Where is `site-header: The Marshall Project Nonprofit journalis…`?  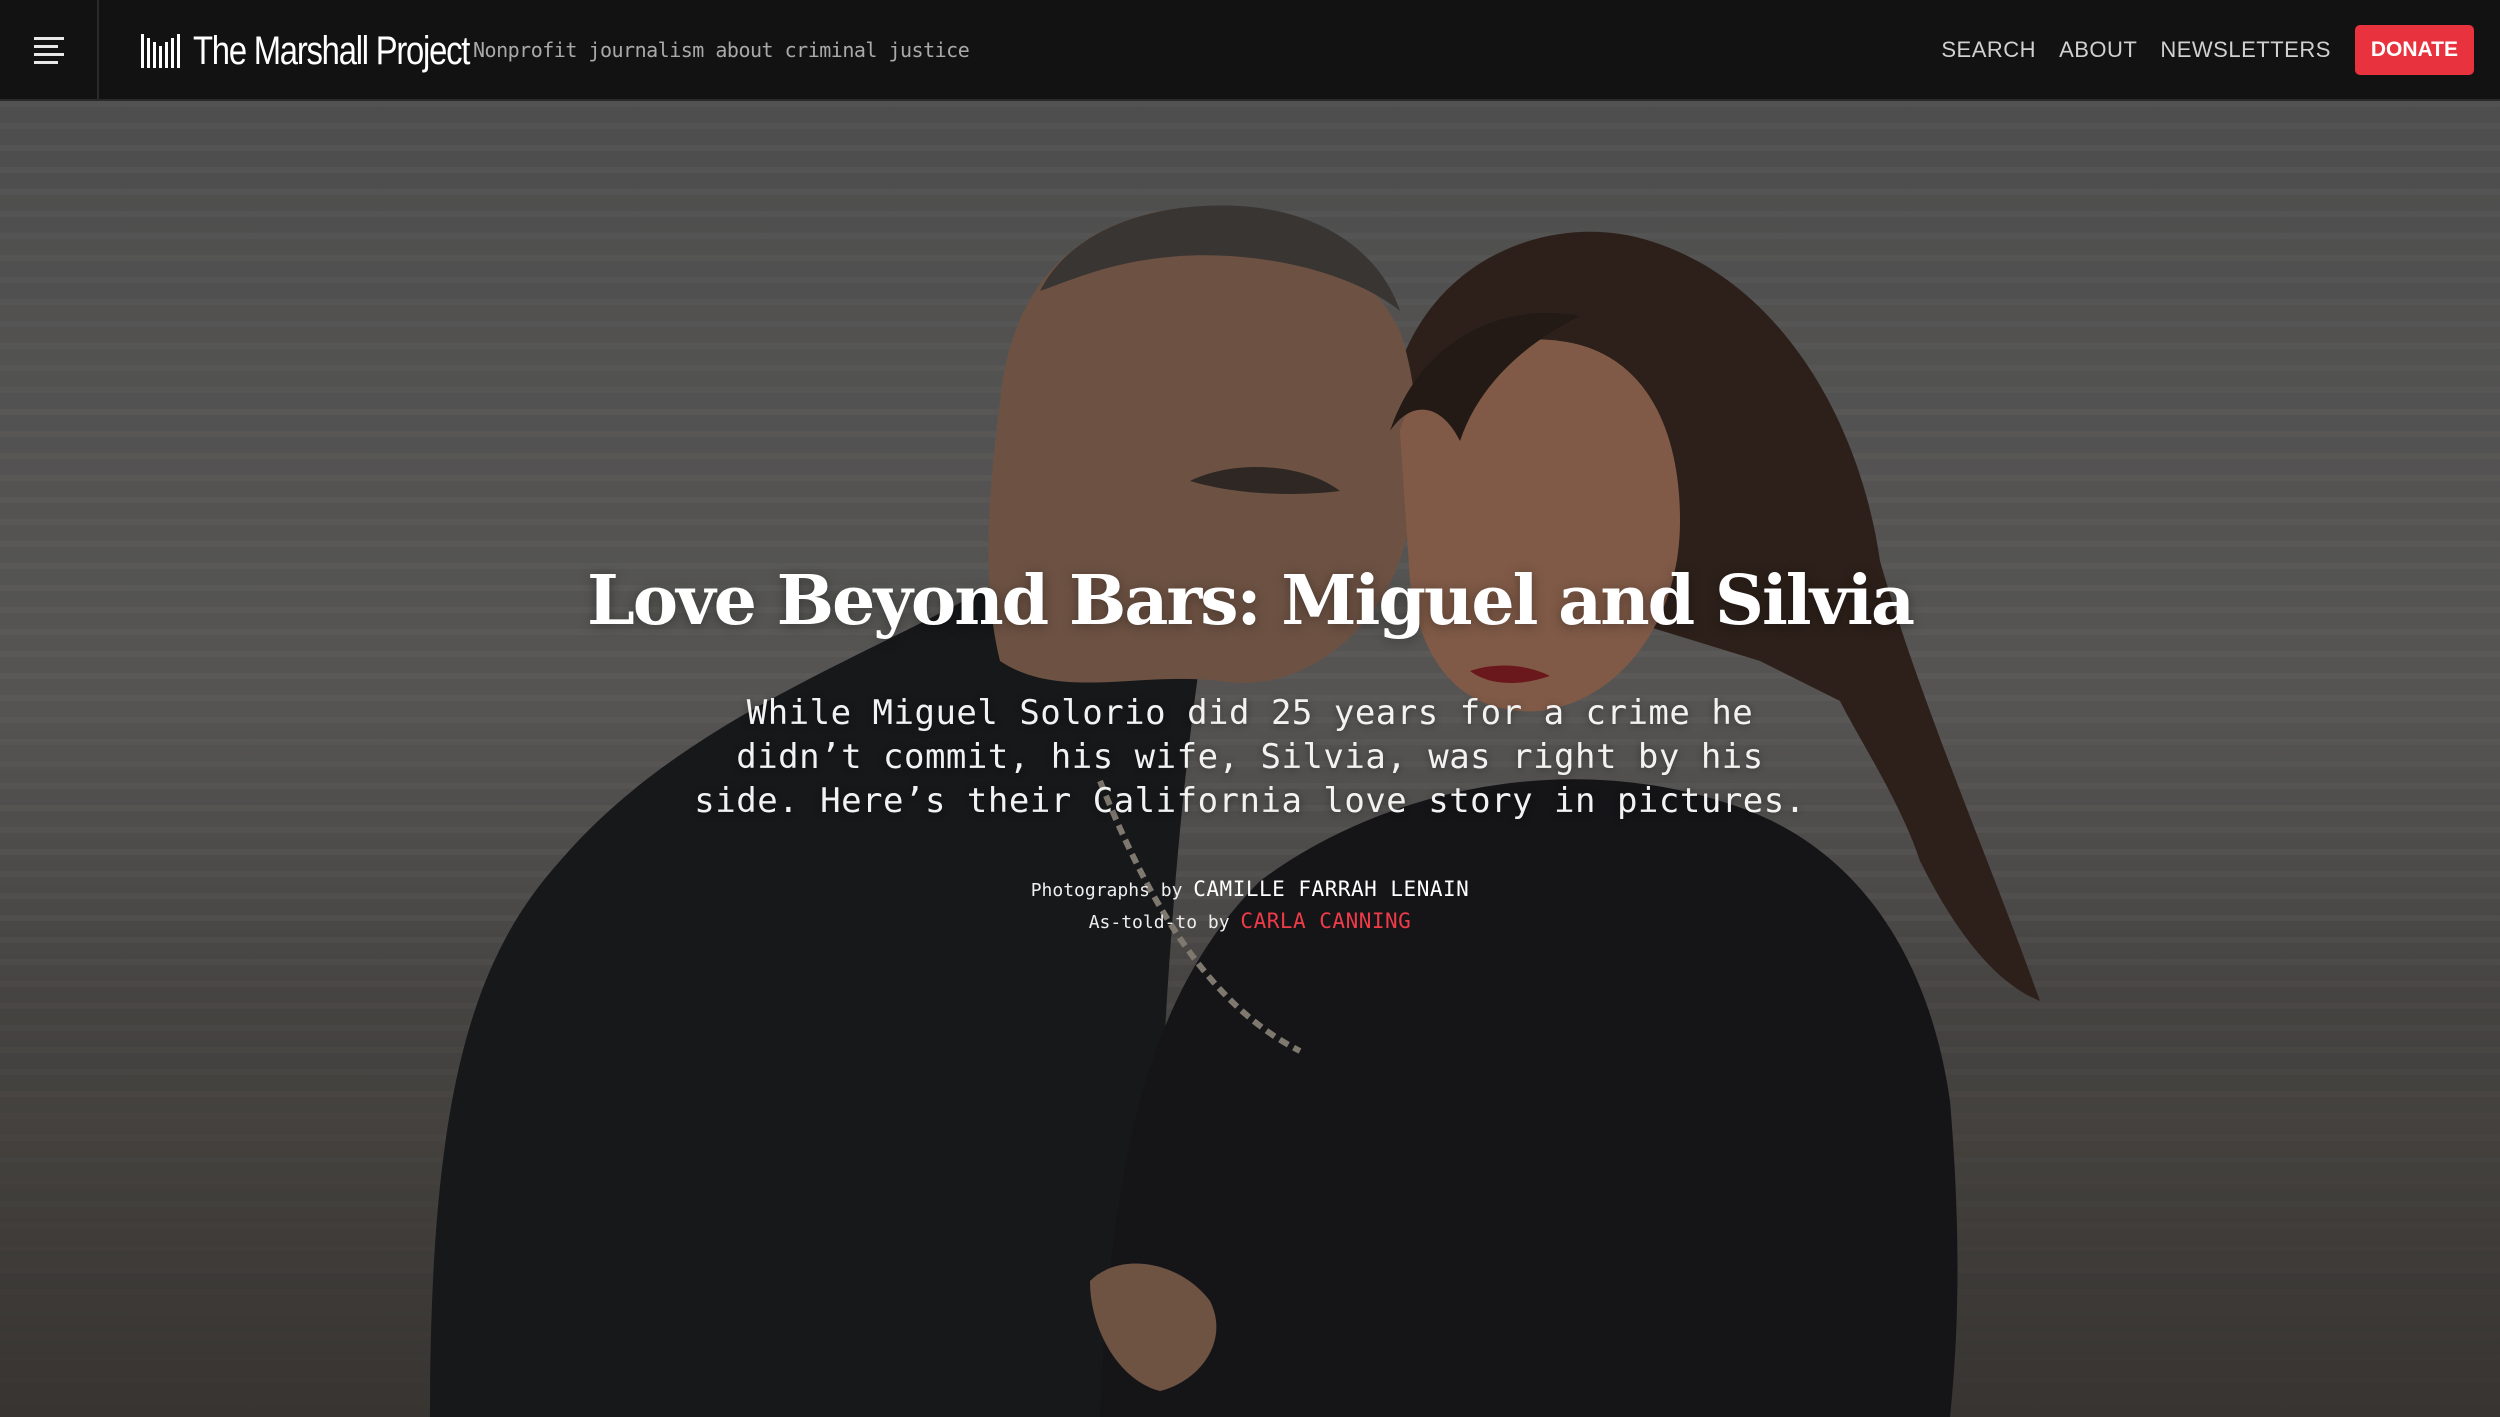
site-header: The Marshall Project Nonprofit journalis… is located at coordinates (1250, 50).